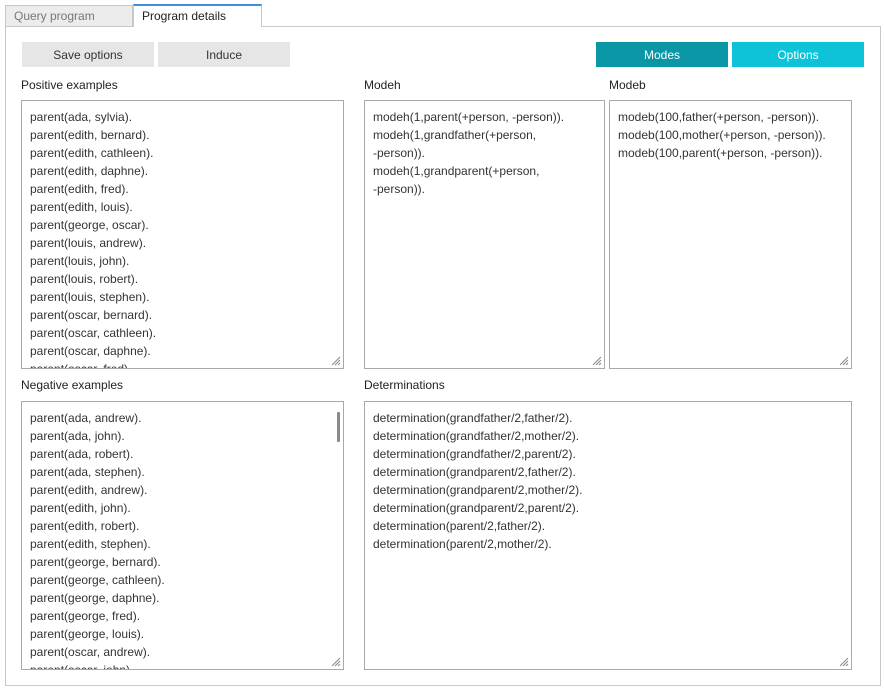  I want to click on text-line: determination(grandfather/2,mother/2)., so click(476, 436).